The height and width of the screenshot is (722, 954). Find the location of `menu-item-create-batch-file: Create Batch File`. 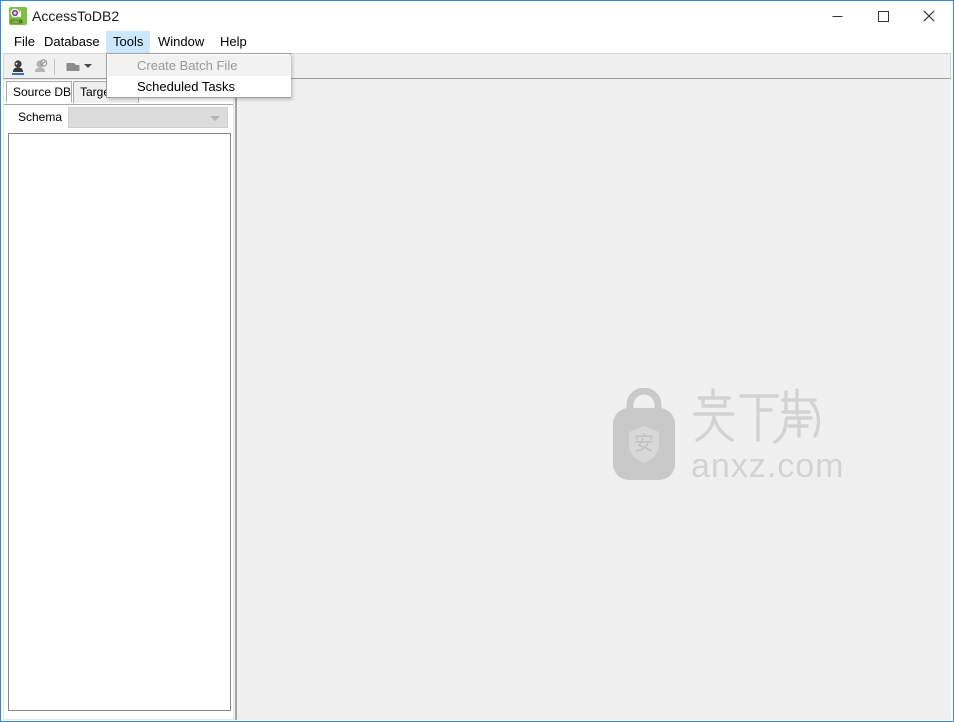

menu-item-create-batch-file: Create Batch File is located at coordinates (199, 65).